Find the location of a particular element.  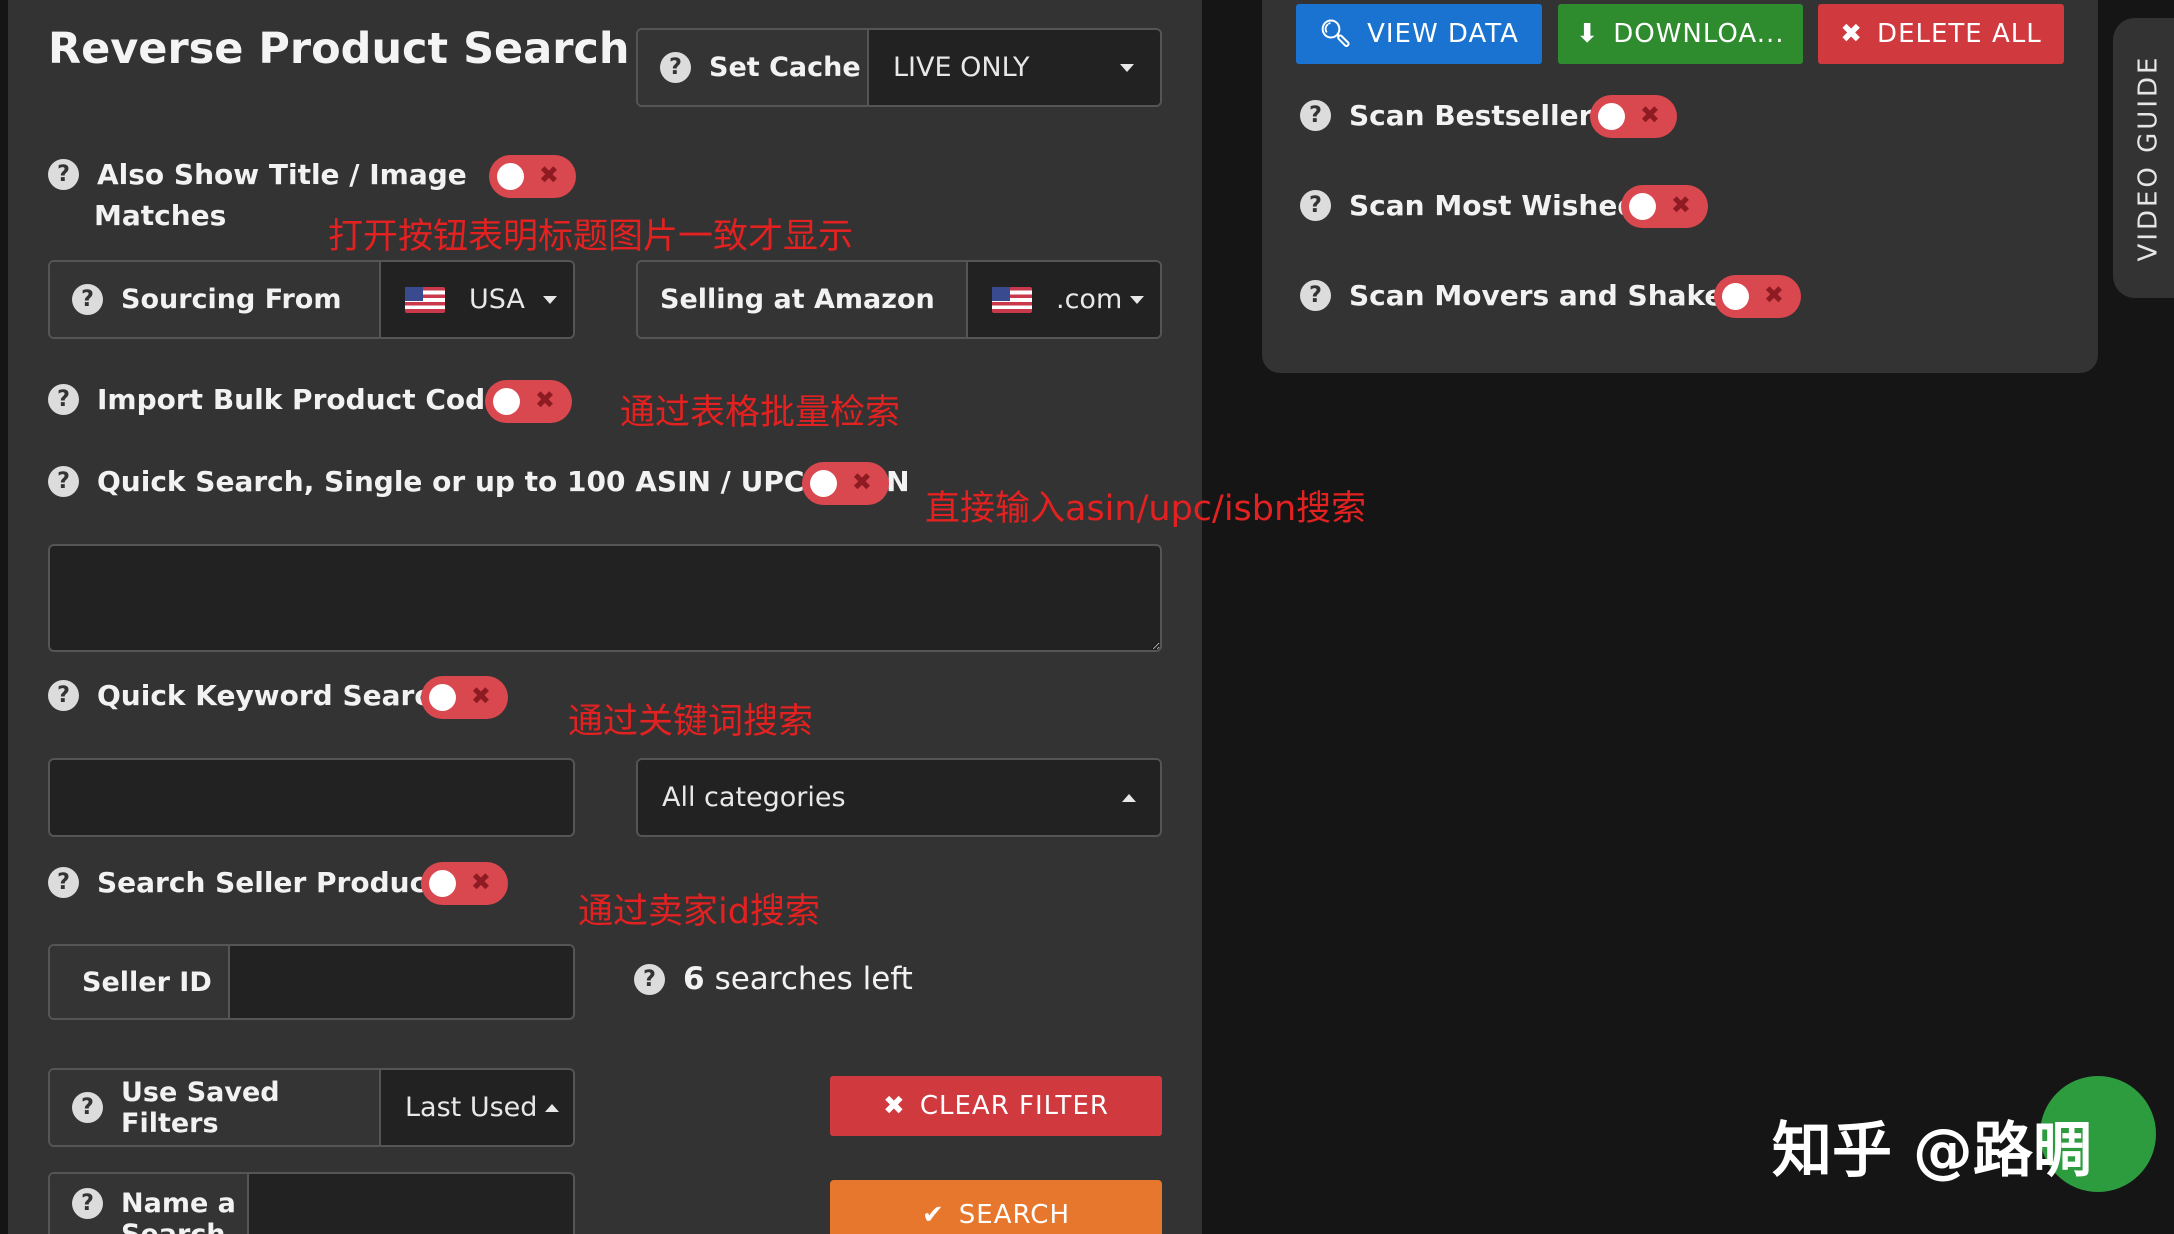

quick-keyword-toggle: ✖ is located at coordinates (464, 697).